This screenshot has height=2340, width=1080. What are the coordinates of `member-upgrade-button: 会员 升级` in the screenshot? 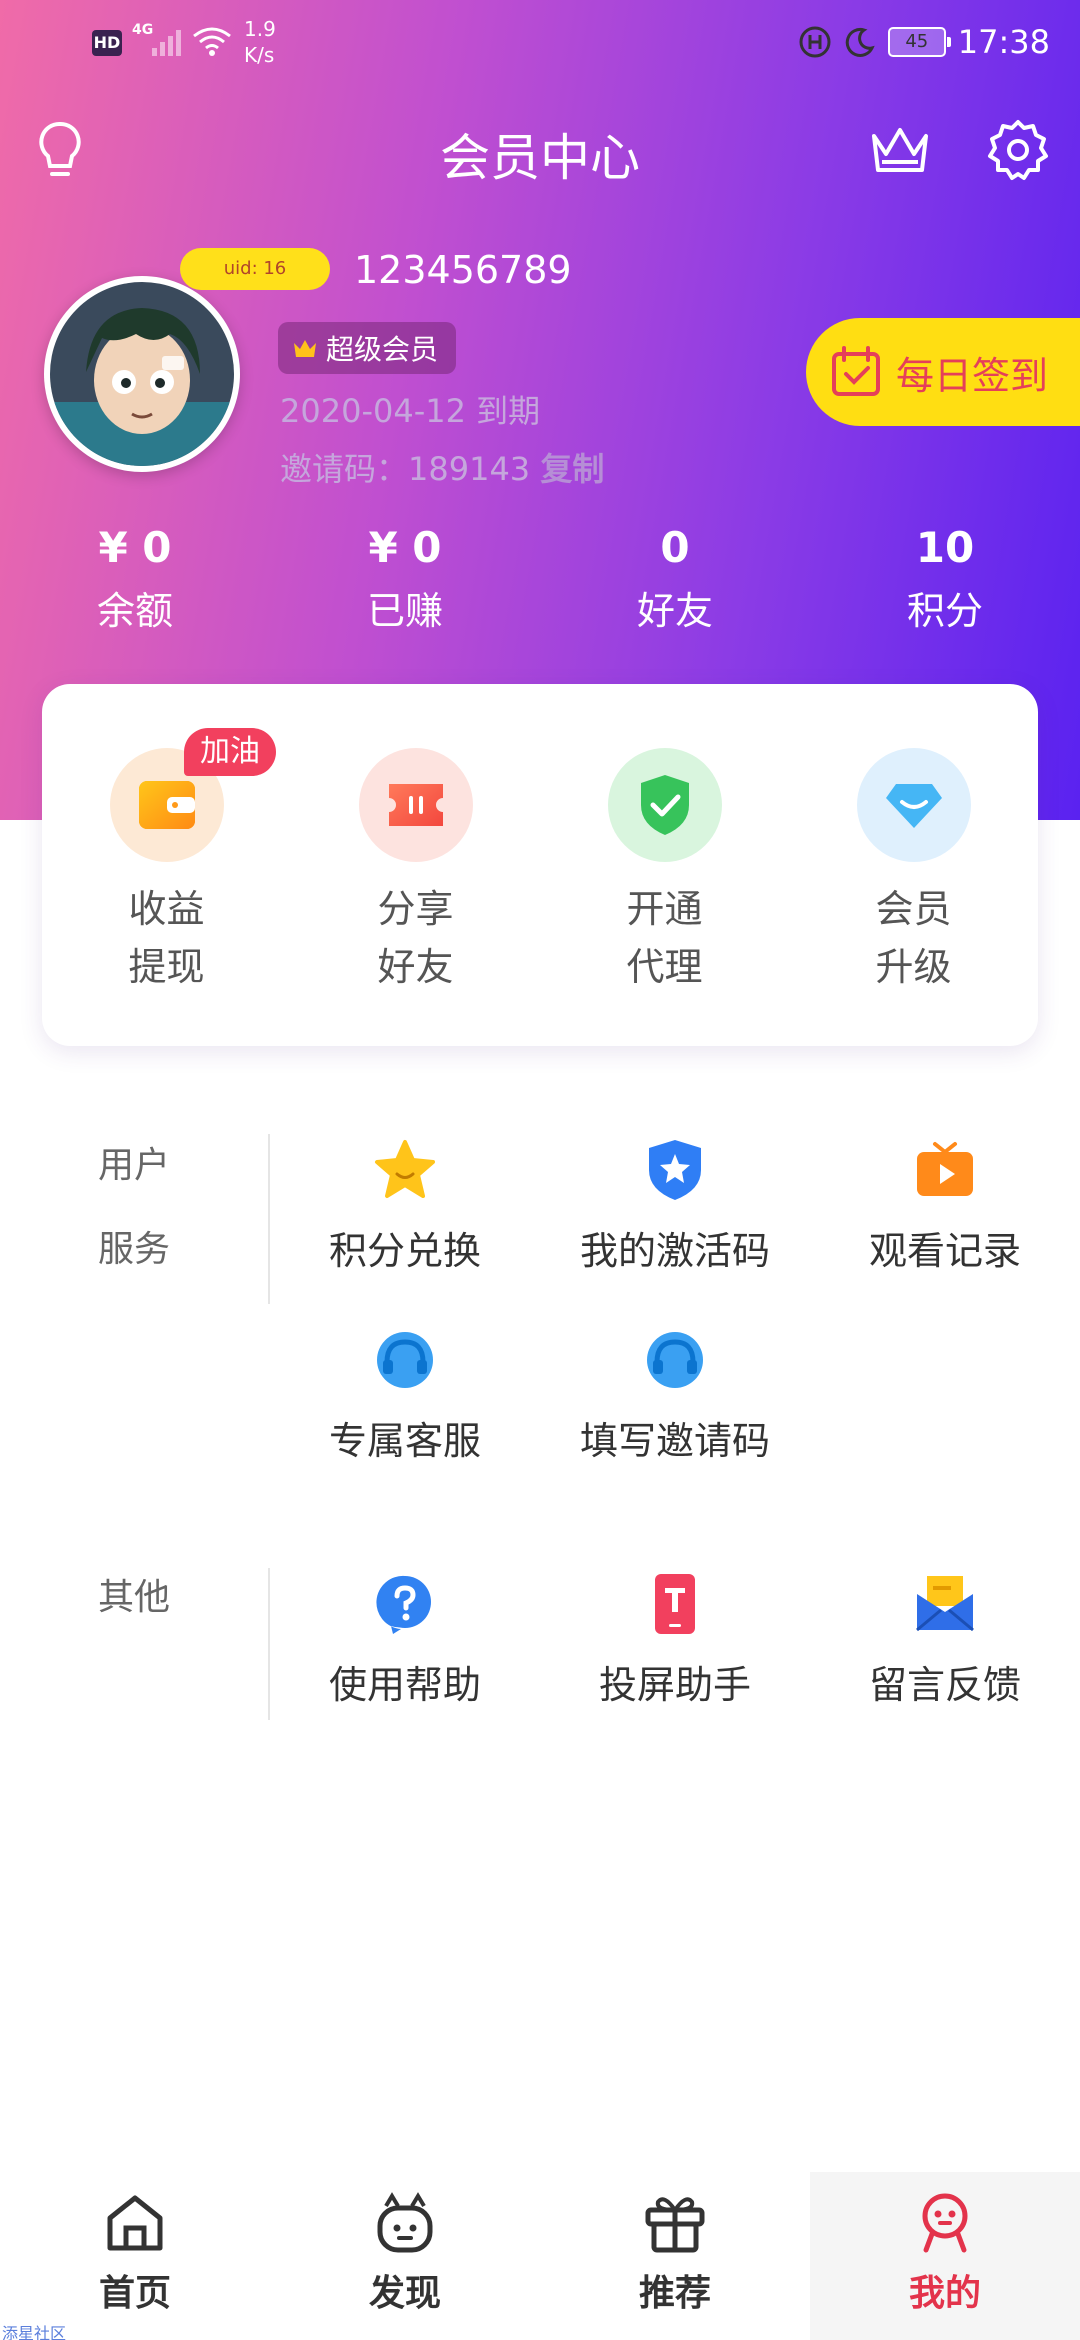 It's located at (913, 897).